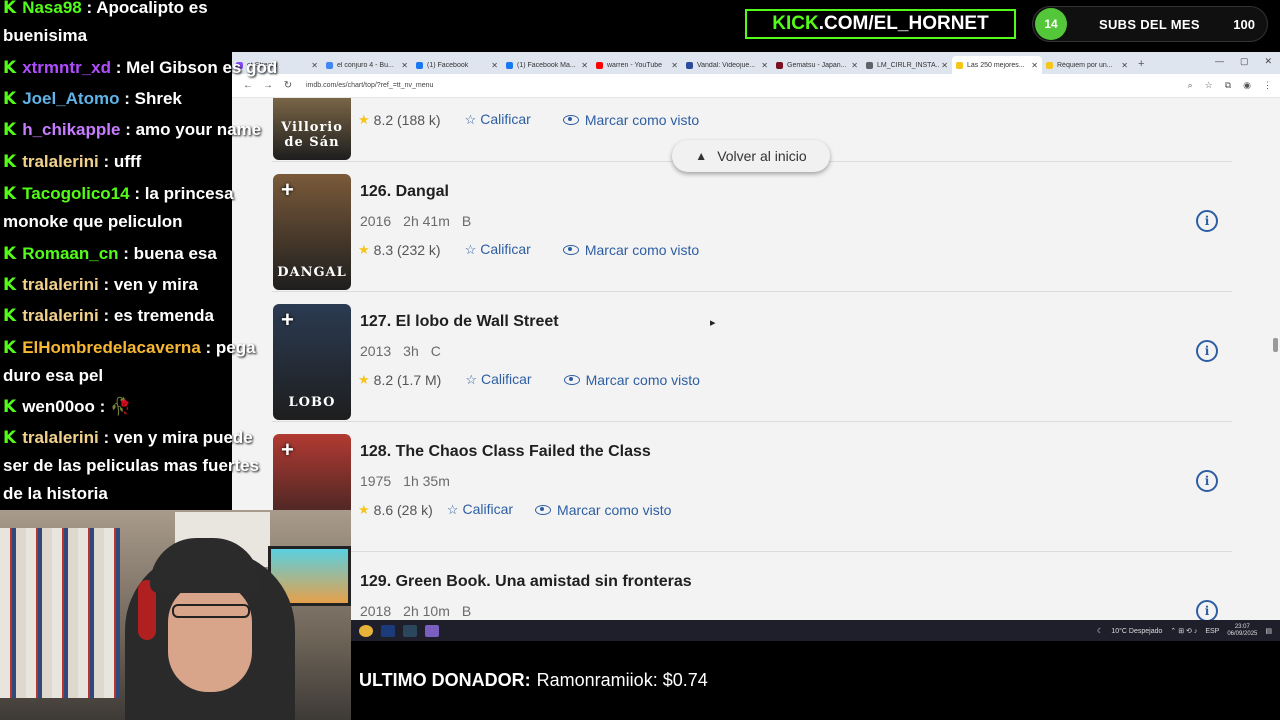  Describe the element at coordinates (312, 232) in the screenshot. I see `movie-poster: + DANGAL` at that location.